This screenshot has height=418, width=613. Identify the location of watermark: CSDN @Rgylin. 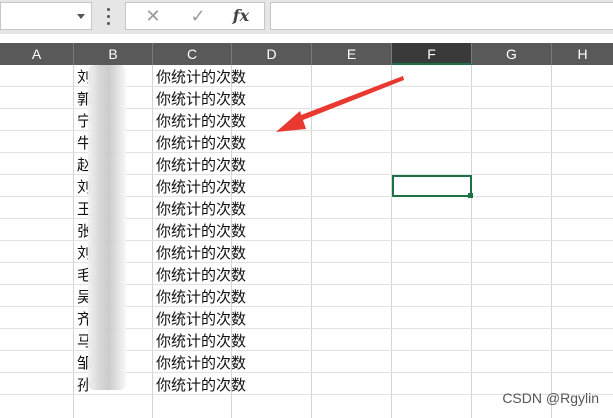
(550, 398).